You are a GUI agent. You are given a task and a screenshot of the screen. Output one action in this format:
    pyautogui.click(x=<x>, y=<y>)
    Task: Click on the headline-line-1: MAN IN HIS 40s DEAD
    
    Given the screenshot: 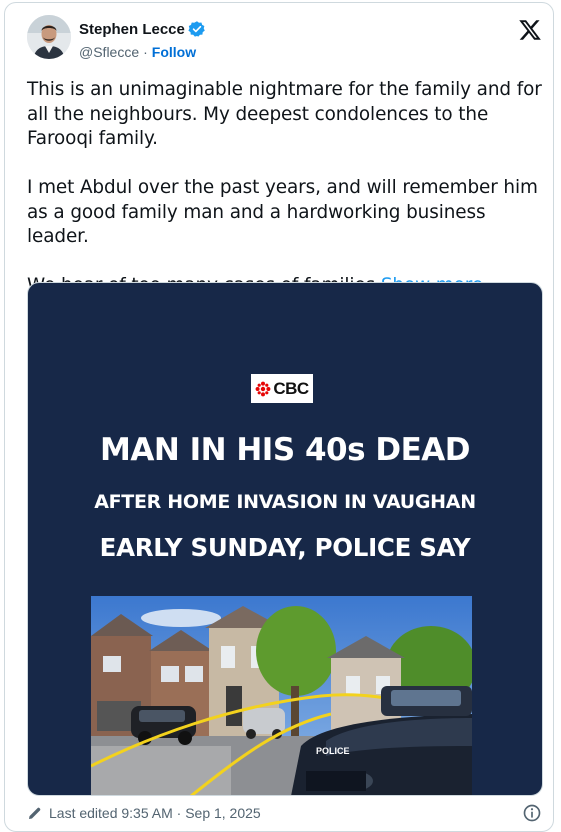 What is the action you would take?
    pyautogui.click(x=285, y=450)
    